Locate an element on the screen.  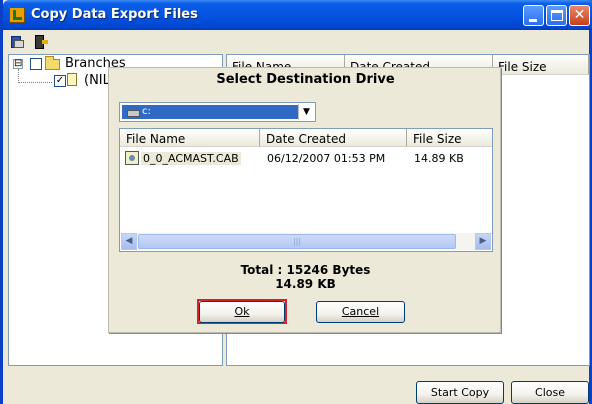
scroll-thumb: ||| is located at coordinates (297, 241).